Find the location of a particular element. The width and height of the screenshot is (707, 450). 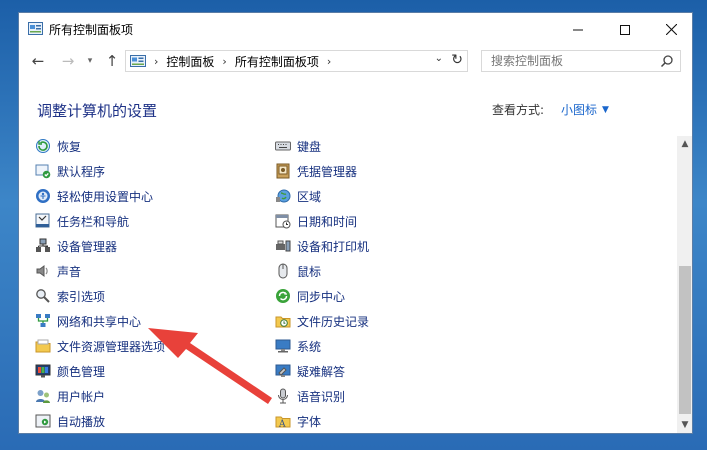

navigation-bar: ← → ▾ ↑ › 控制面板 › 所有控制面板项 › ⌄ ↻ is located at coordinates (355, 61).